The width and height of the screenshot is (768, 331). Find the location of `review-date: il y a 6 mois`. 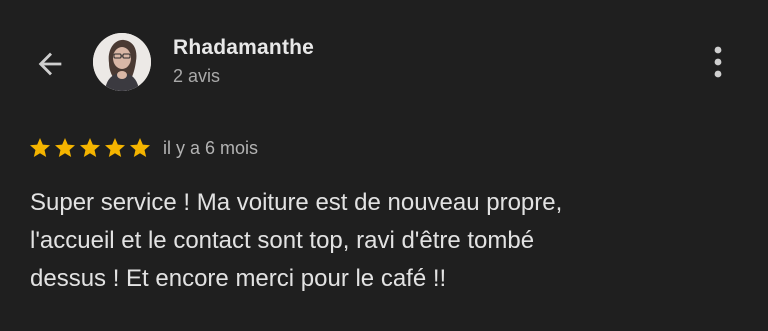

review-date: il y a 6 mois is located at coordinates (211, 147).